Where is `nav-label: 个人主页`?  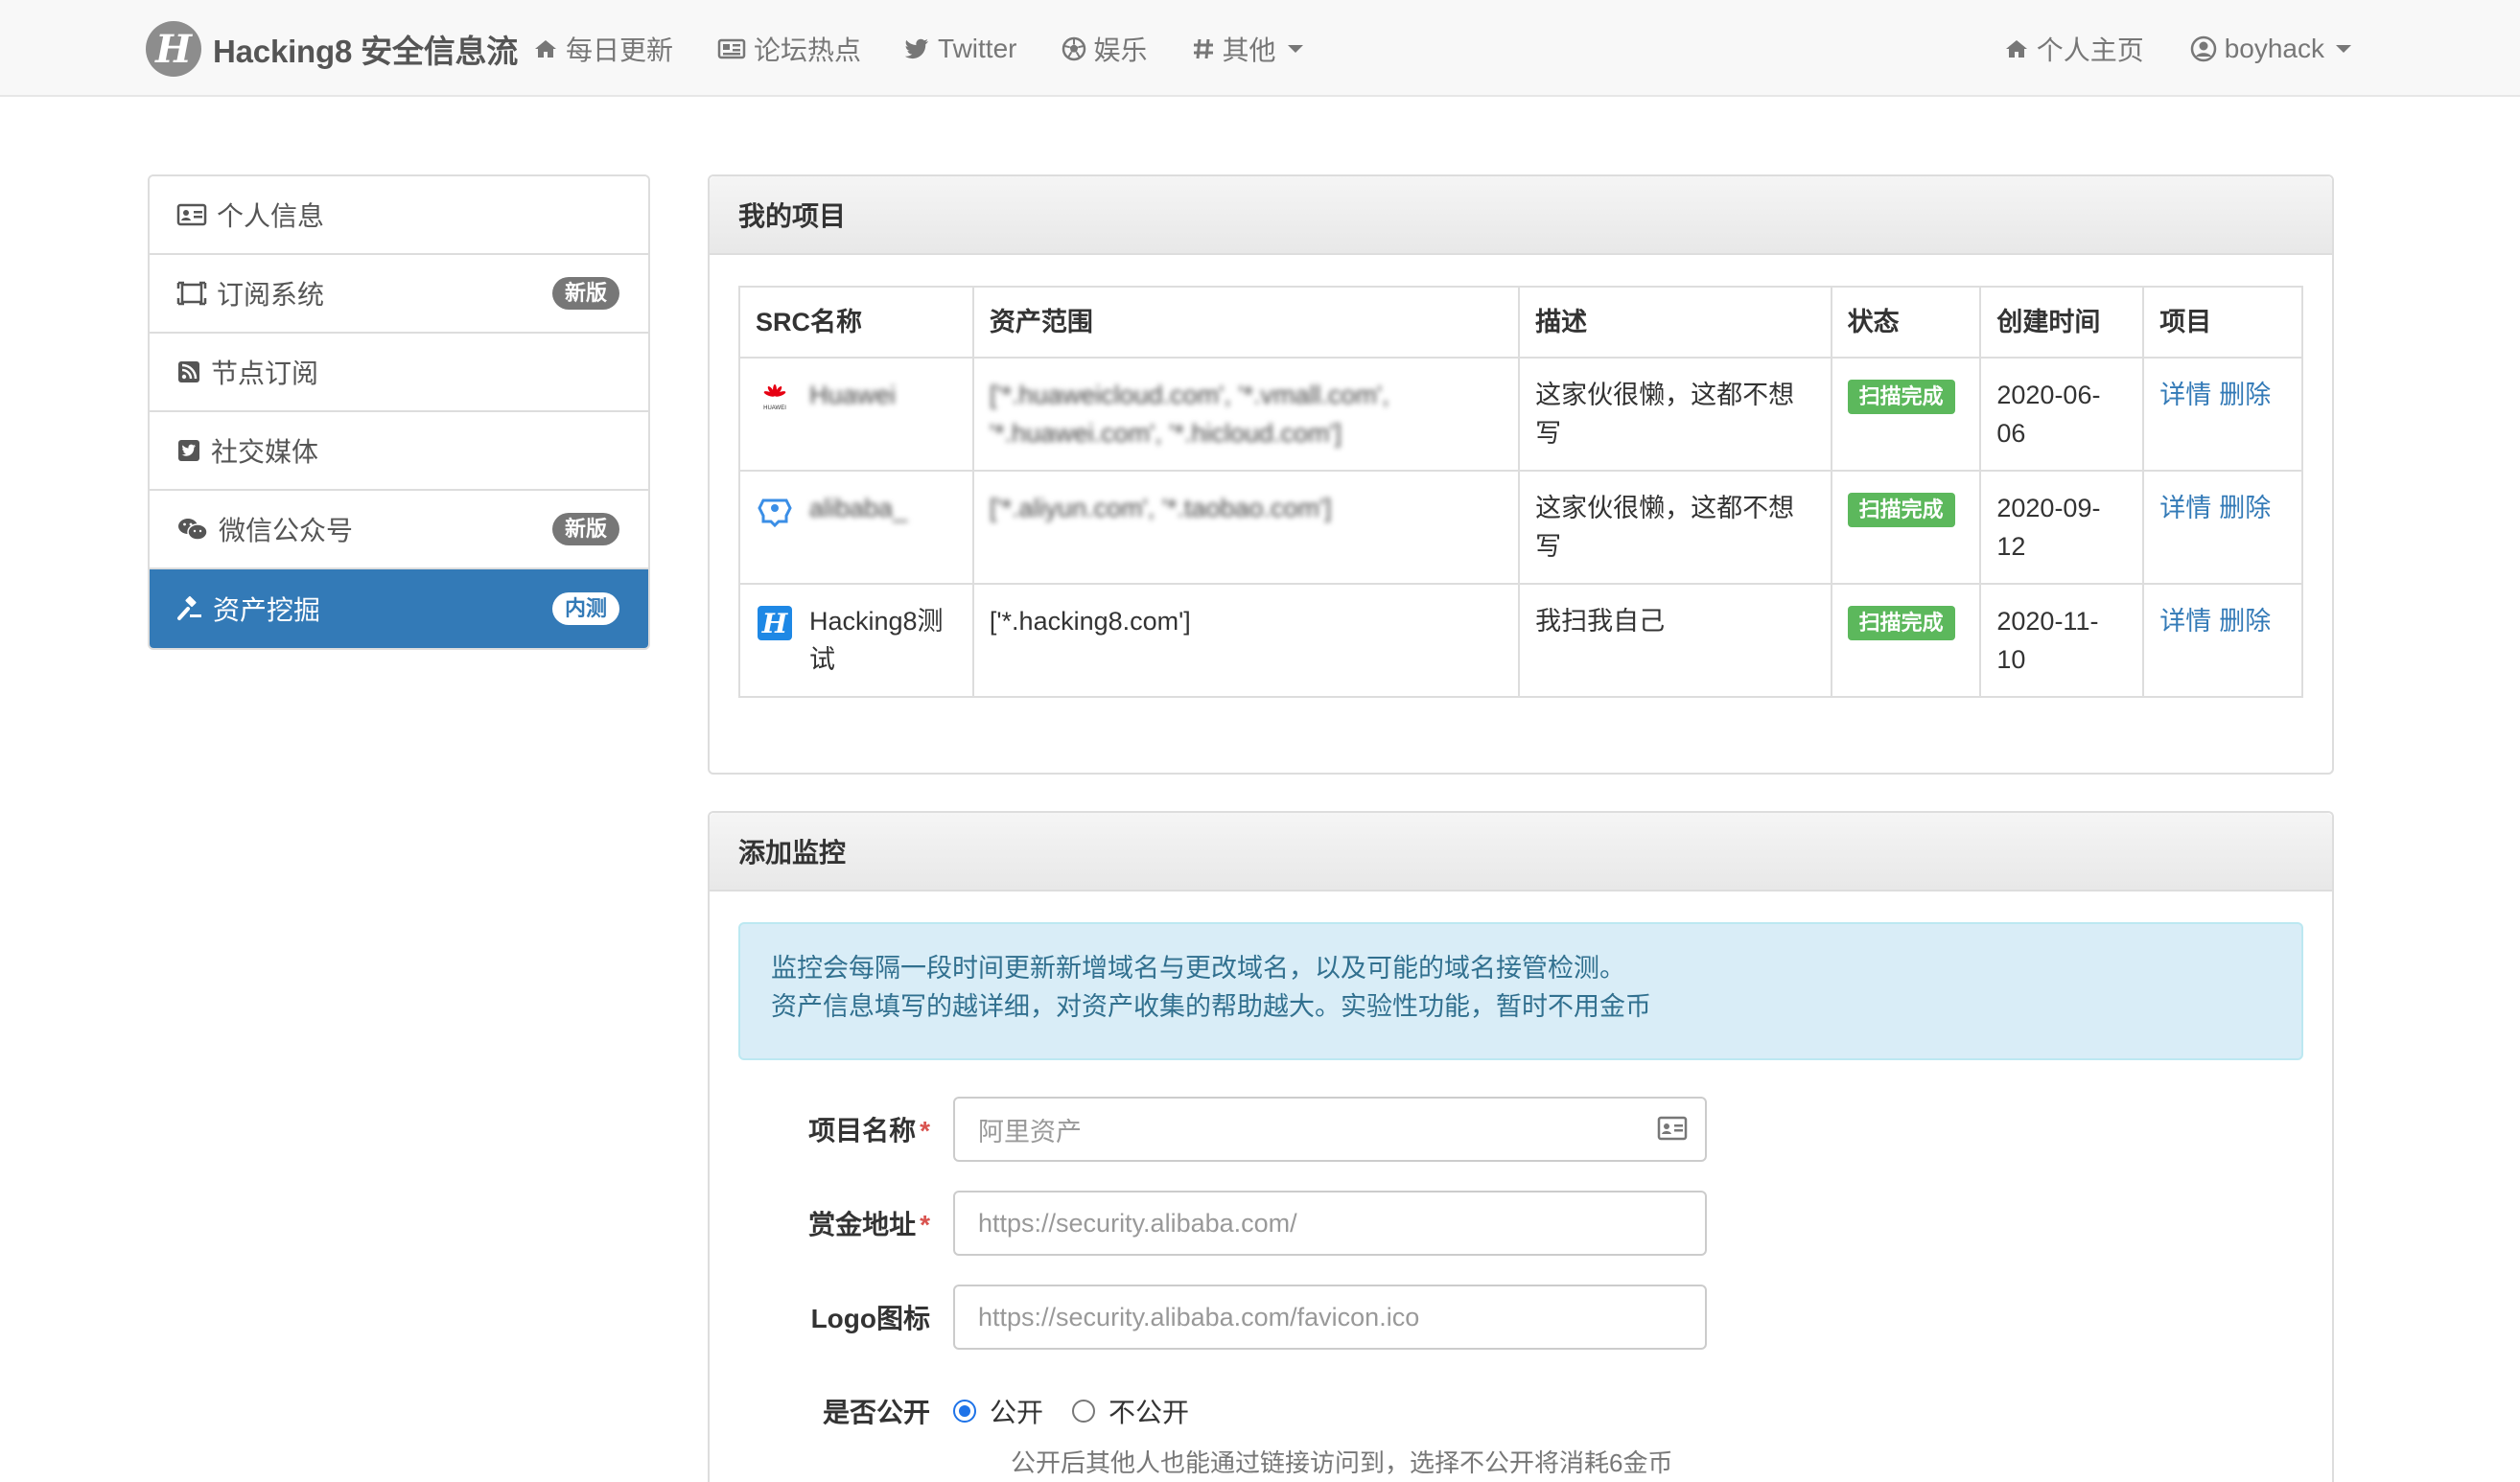 nav-label: 个人主页 is located at coordinates (2090, 50).